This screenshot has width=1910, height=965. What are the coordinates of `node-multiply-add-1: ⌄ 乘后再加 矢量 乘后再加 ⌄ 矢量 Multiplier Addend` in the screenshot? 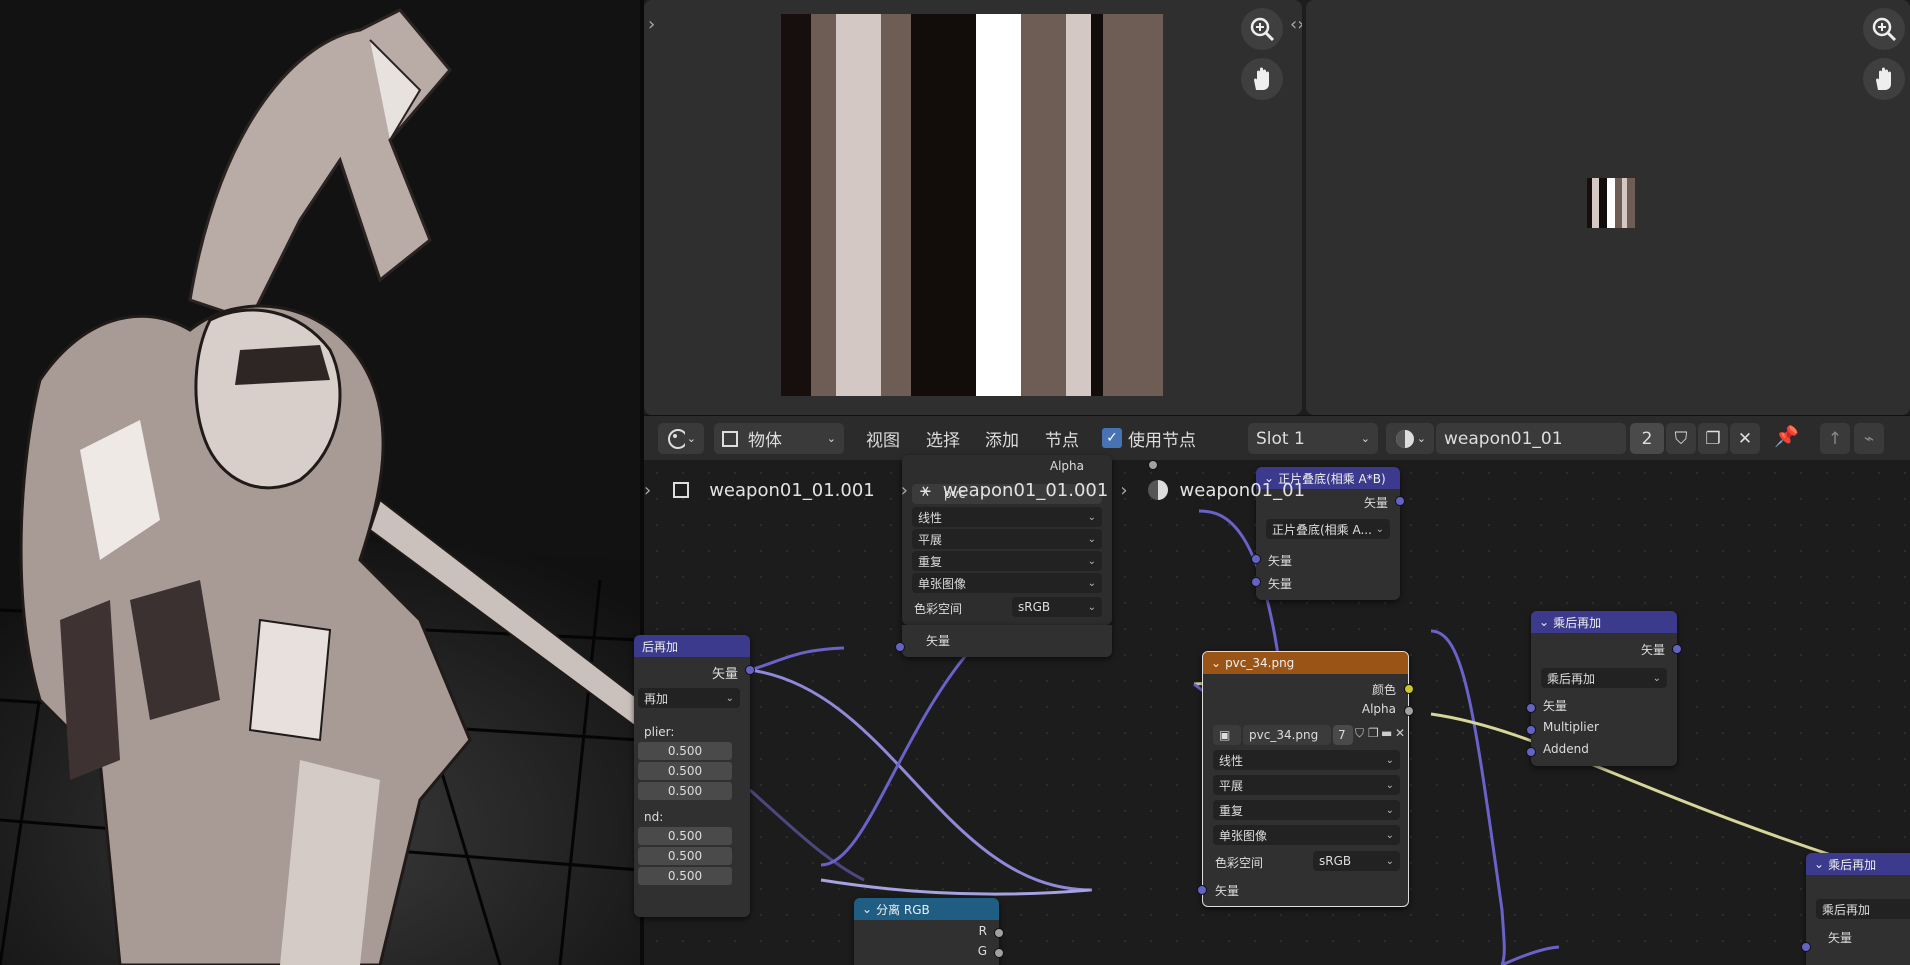 It's located at (1604, 688).